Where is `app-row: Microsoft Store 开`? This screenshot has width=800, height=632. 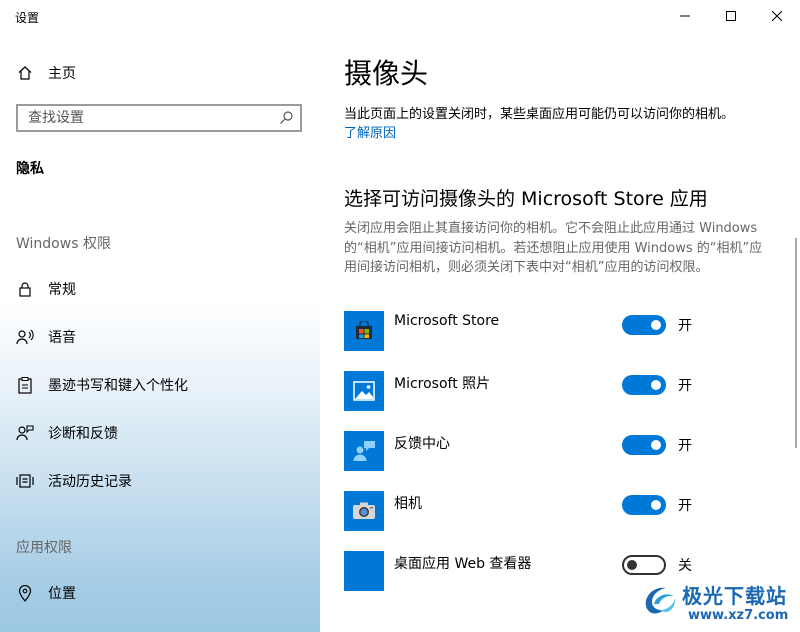 app-row: Microsoft Store 开 is located at coordinates (564, 331).